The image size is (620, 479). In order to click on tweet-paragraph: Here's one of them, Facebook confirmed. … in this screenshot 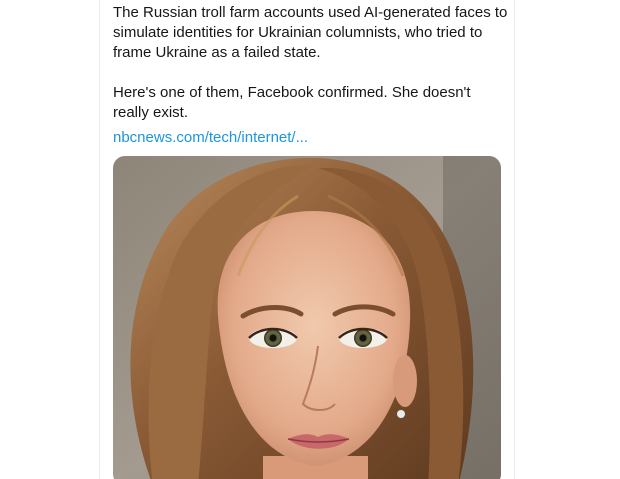, I will do `click(292, 102)`.